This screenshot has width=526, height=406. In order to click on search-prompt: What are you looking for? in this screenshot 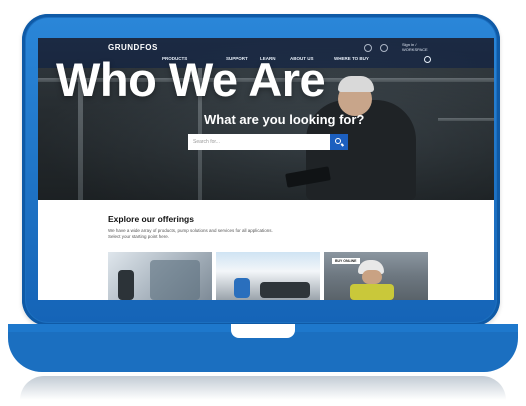, I will do `click(284, 119)`.